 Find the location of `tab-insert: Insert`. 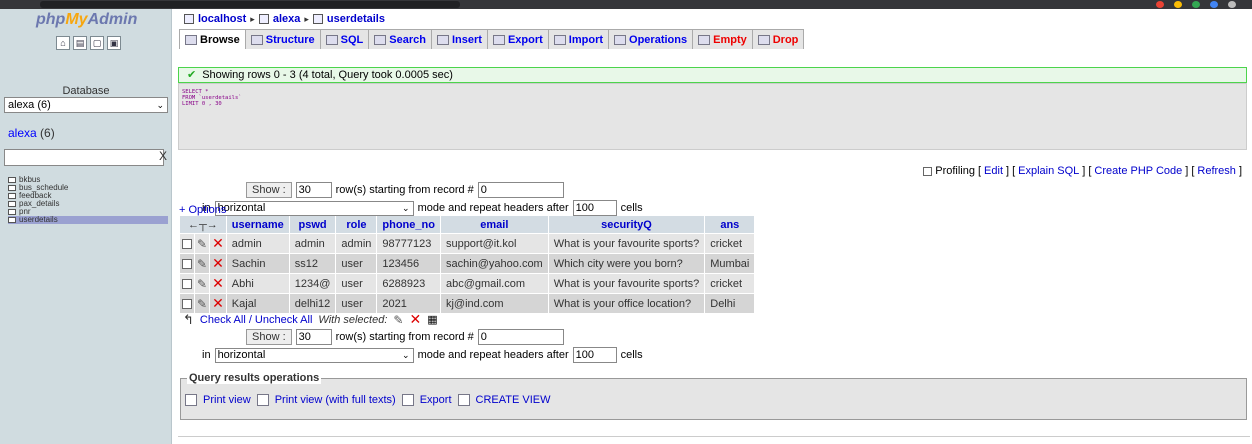

tab-insert: Insert is located at coordinates (459, 39).